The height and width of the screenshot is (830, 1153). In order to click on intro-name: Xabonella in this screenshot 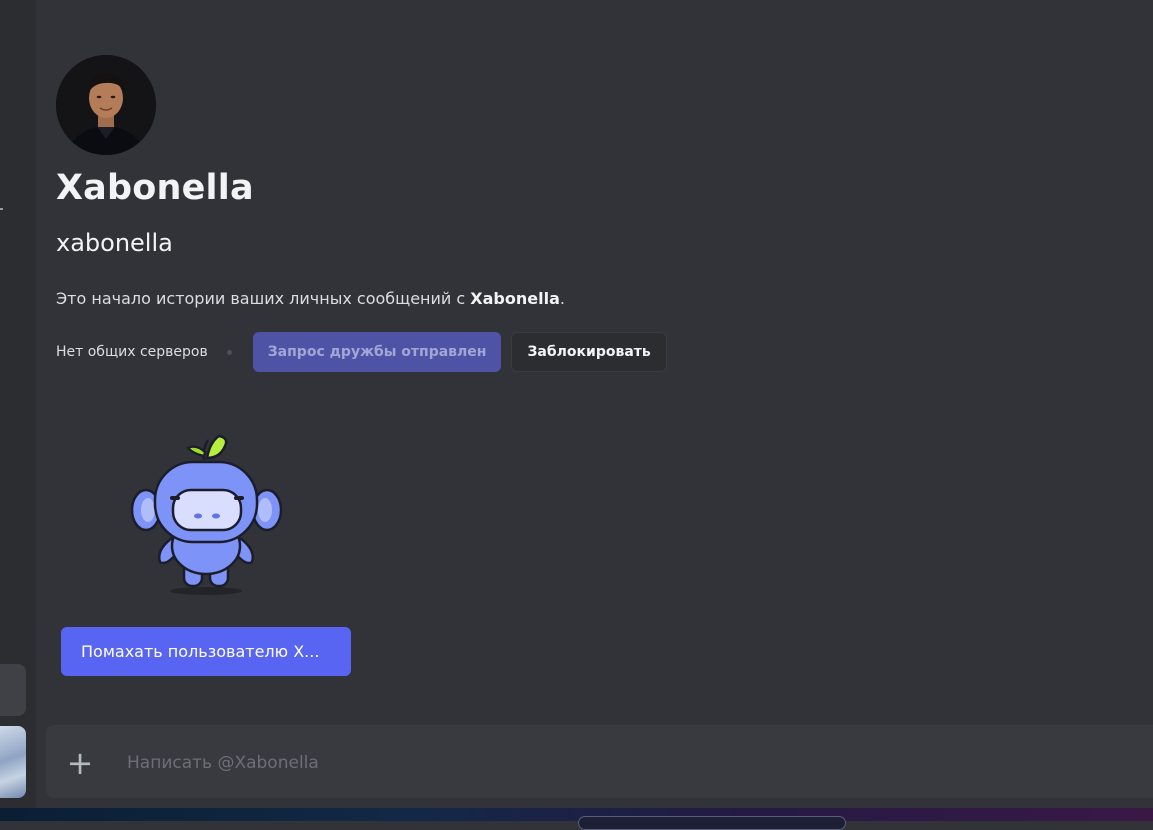, I will do `click(515, 298)`.